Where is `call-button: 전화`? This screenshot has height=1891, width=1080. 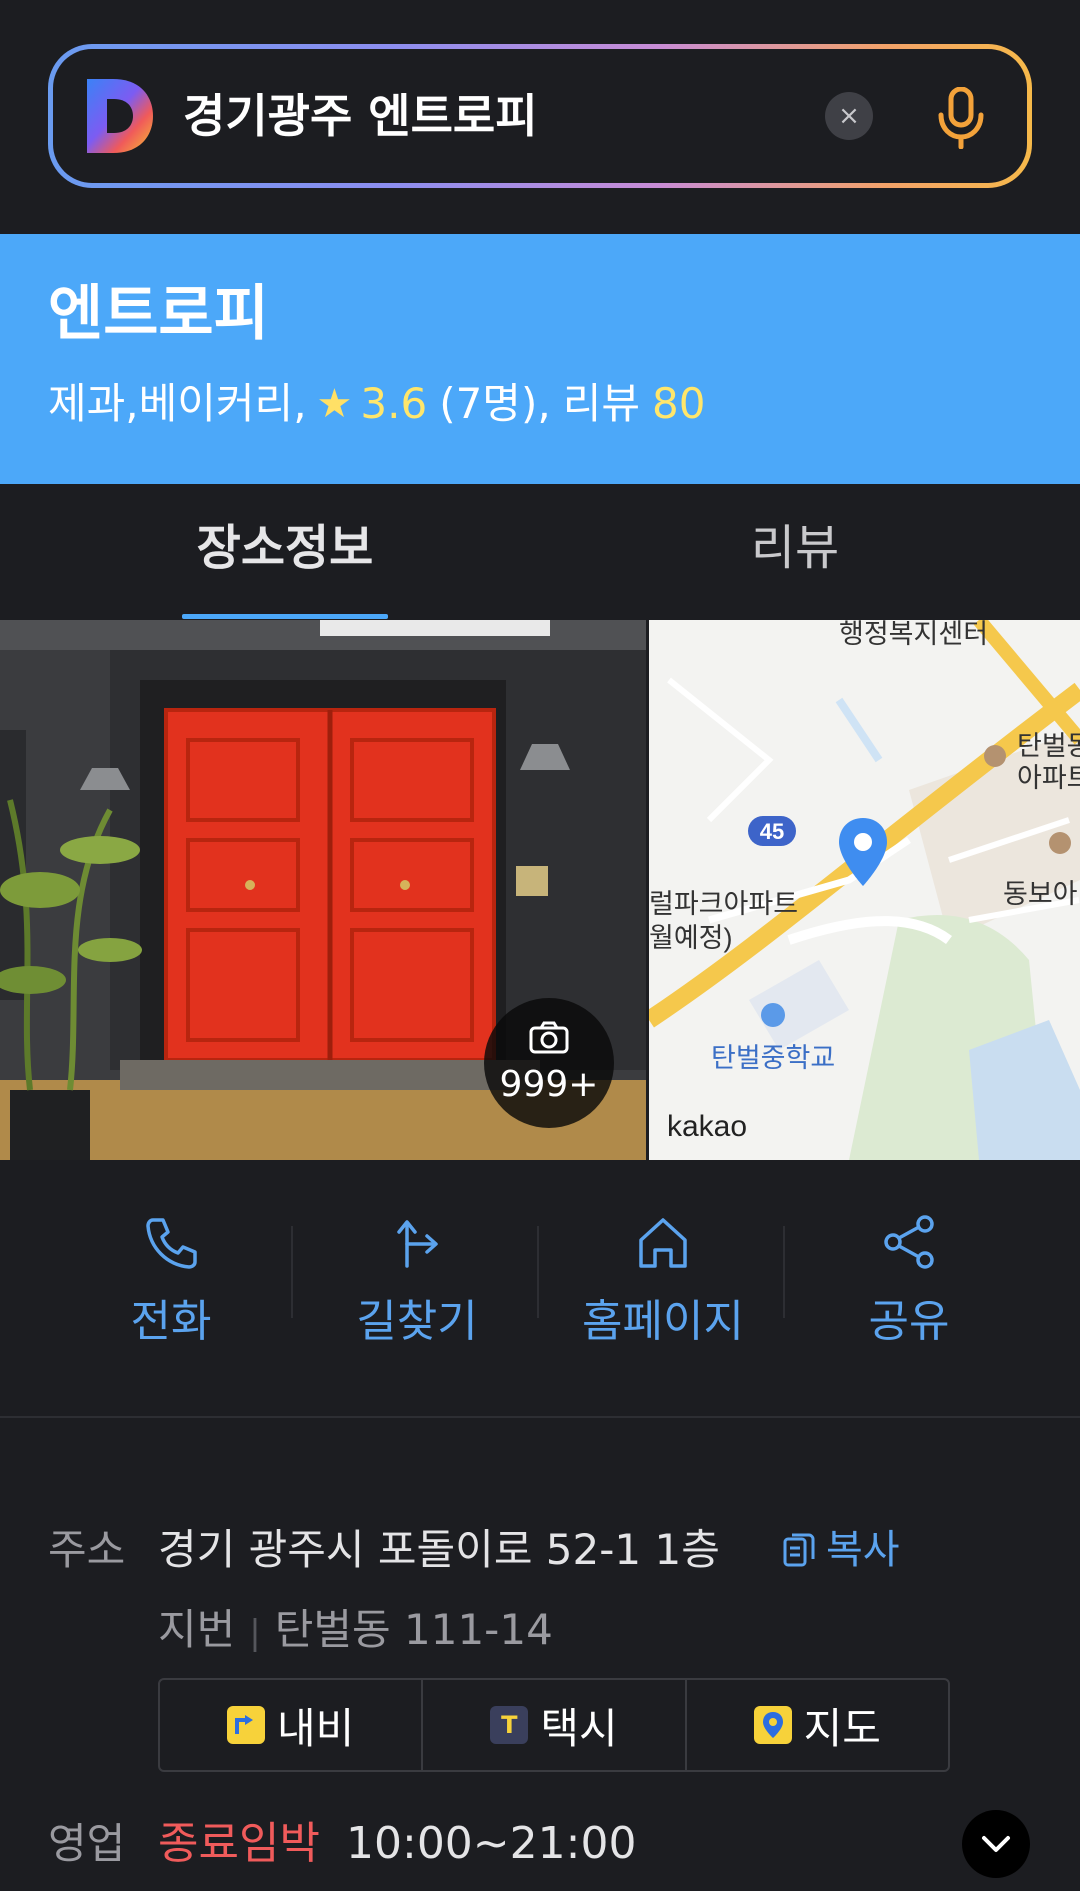
call-button: 전화 is located at coordinates (171, 1275).